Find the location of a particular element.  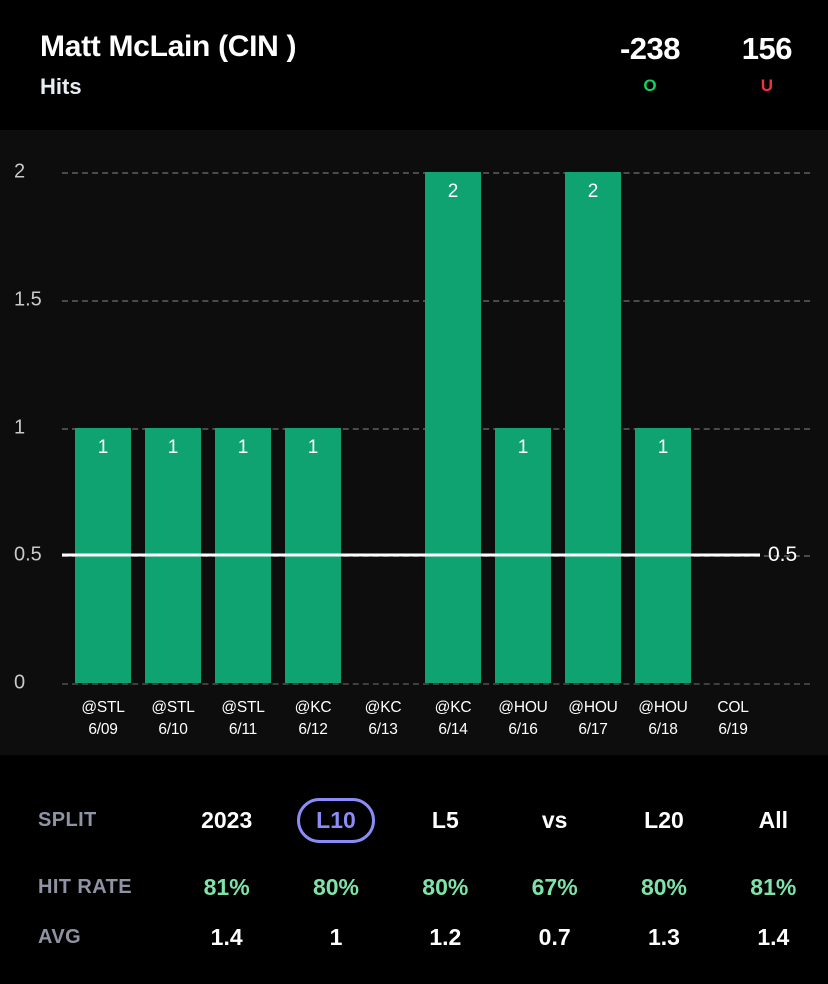

split-option-vs: vs is located at coordinates (555, 820).